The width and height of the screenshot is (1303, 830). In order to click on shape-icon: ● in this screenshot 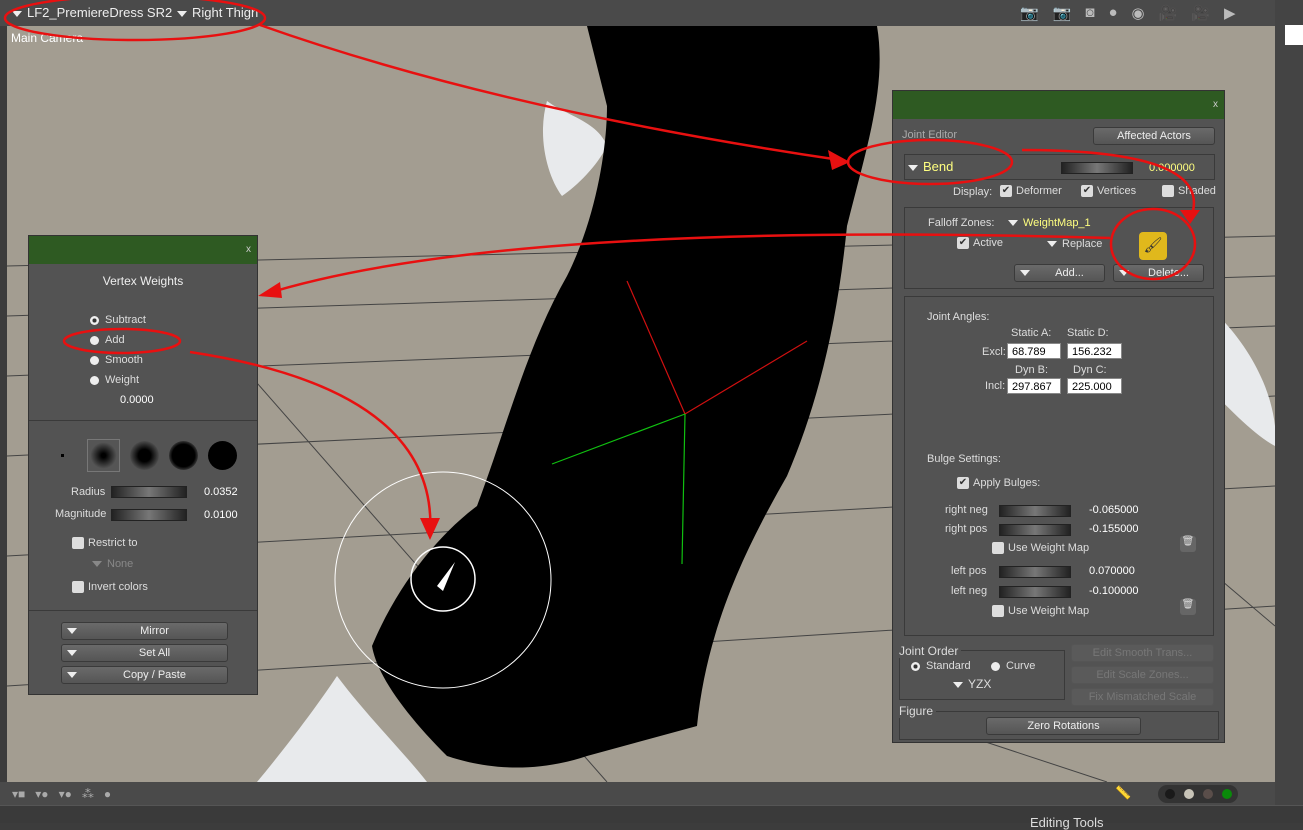, I will do `click(107, 794)`.